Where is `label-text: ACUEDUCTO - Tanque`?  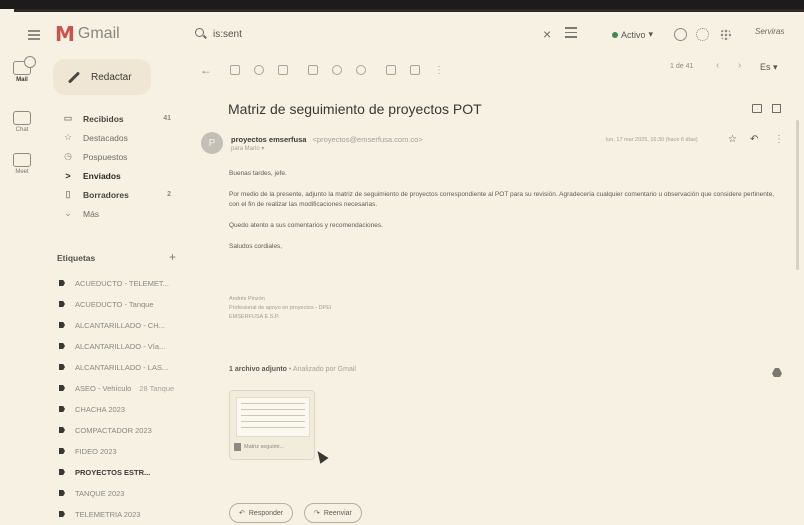
label-text: ACUEDUCTO - Tanque is located at coordinates (114, 304).